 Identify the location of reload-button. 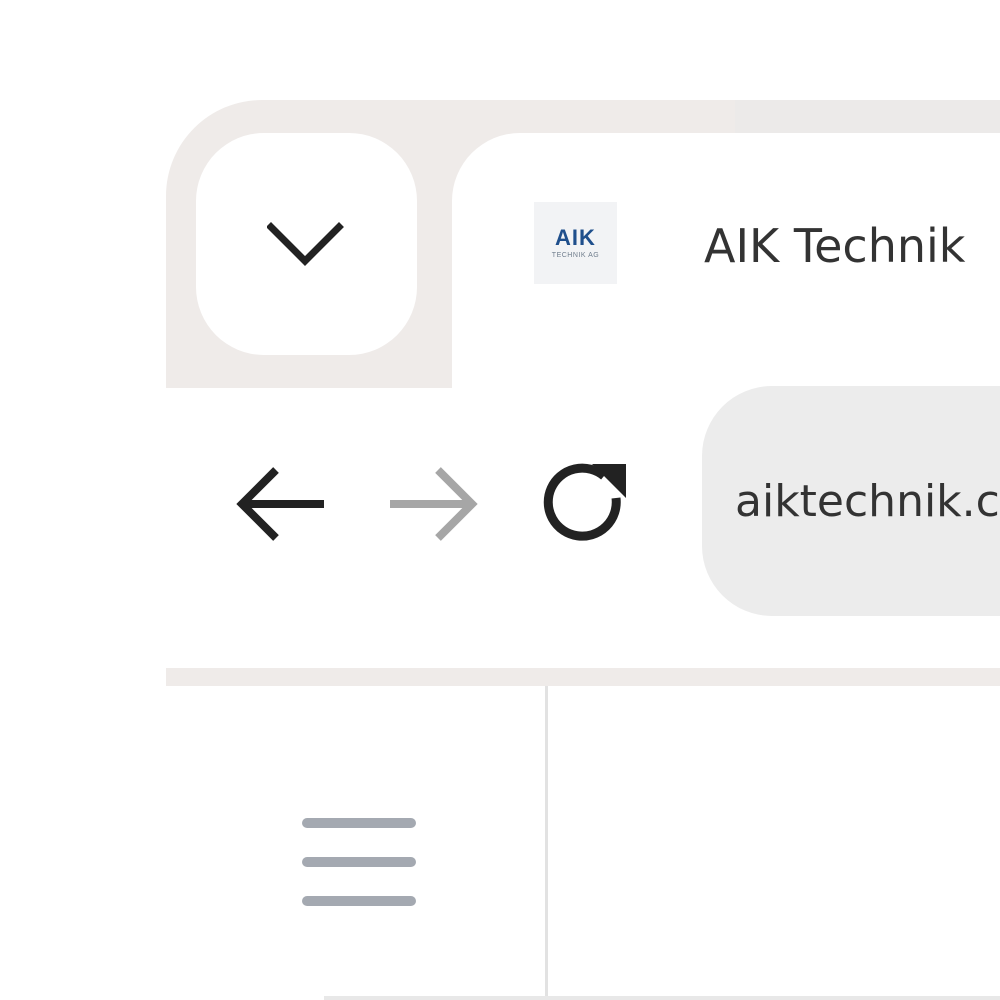
(585, 504).